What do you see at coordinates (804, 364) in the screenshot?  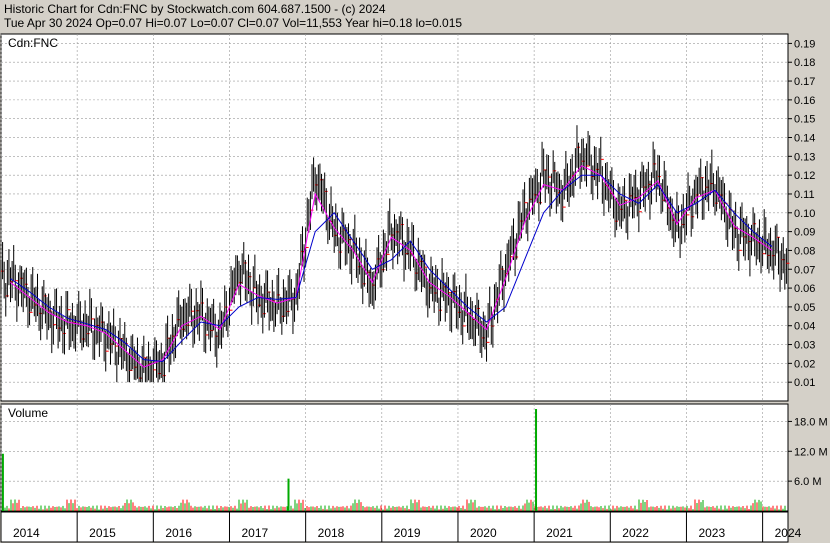 I see `price-tick-label: 0.02` at bounding box center [804, 364].